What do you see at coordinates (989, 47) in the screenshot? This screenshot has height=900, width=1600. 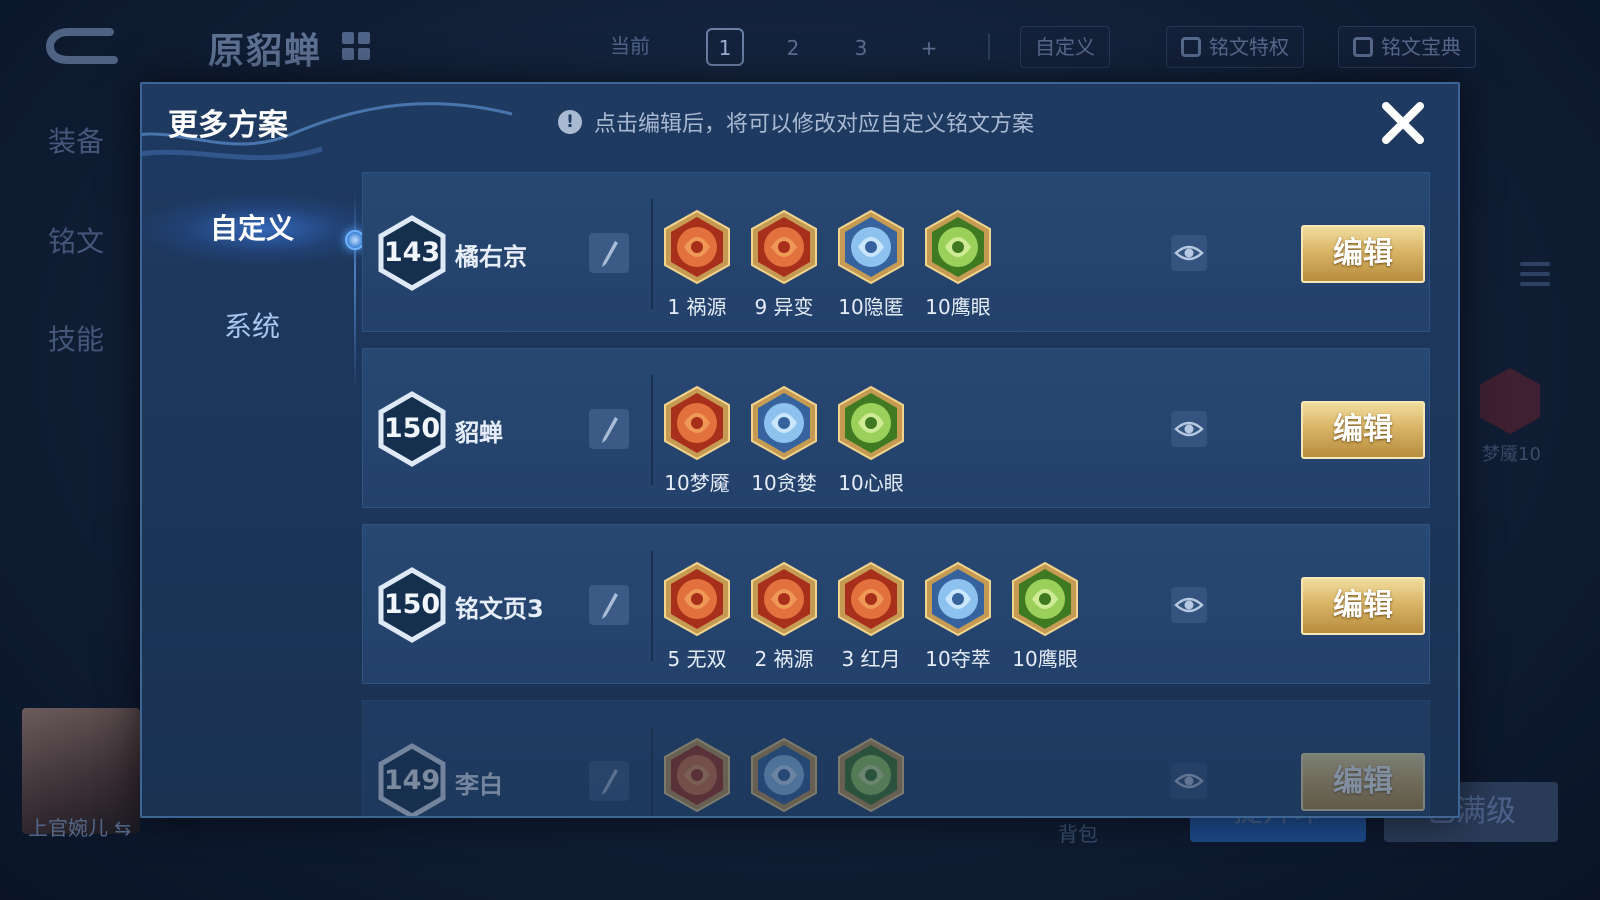 I see `divider` at bounding box center [989, 47].